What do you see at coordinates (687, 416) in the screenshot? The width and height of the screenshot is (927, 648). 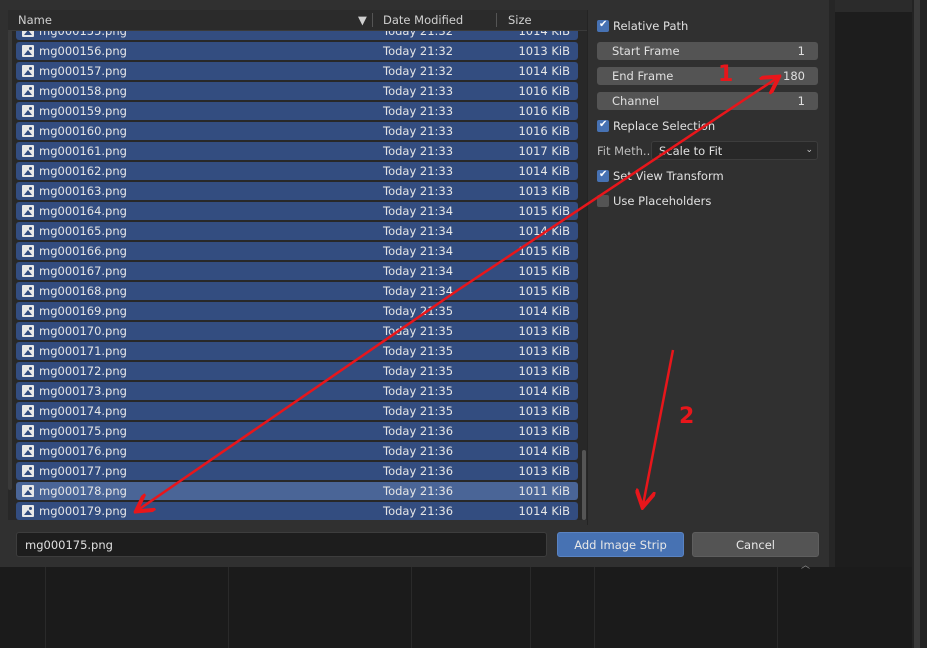 I see `annotation-label-2: 2` at bounding box center [687, 416].